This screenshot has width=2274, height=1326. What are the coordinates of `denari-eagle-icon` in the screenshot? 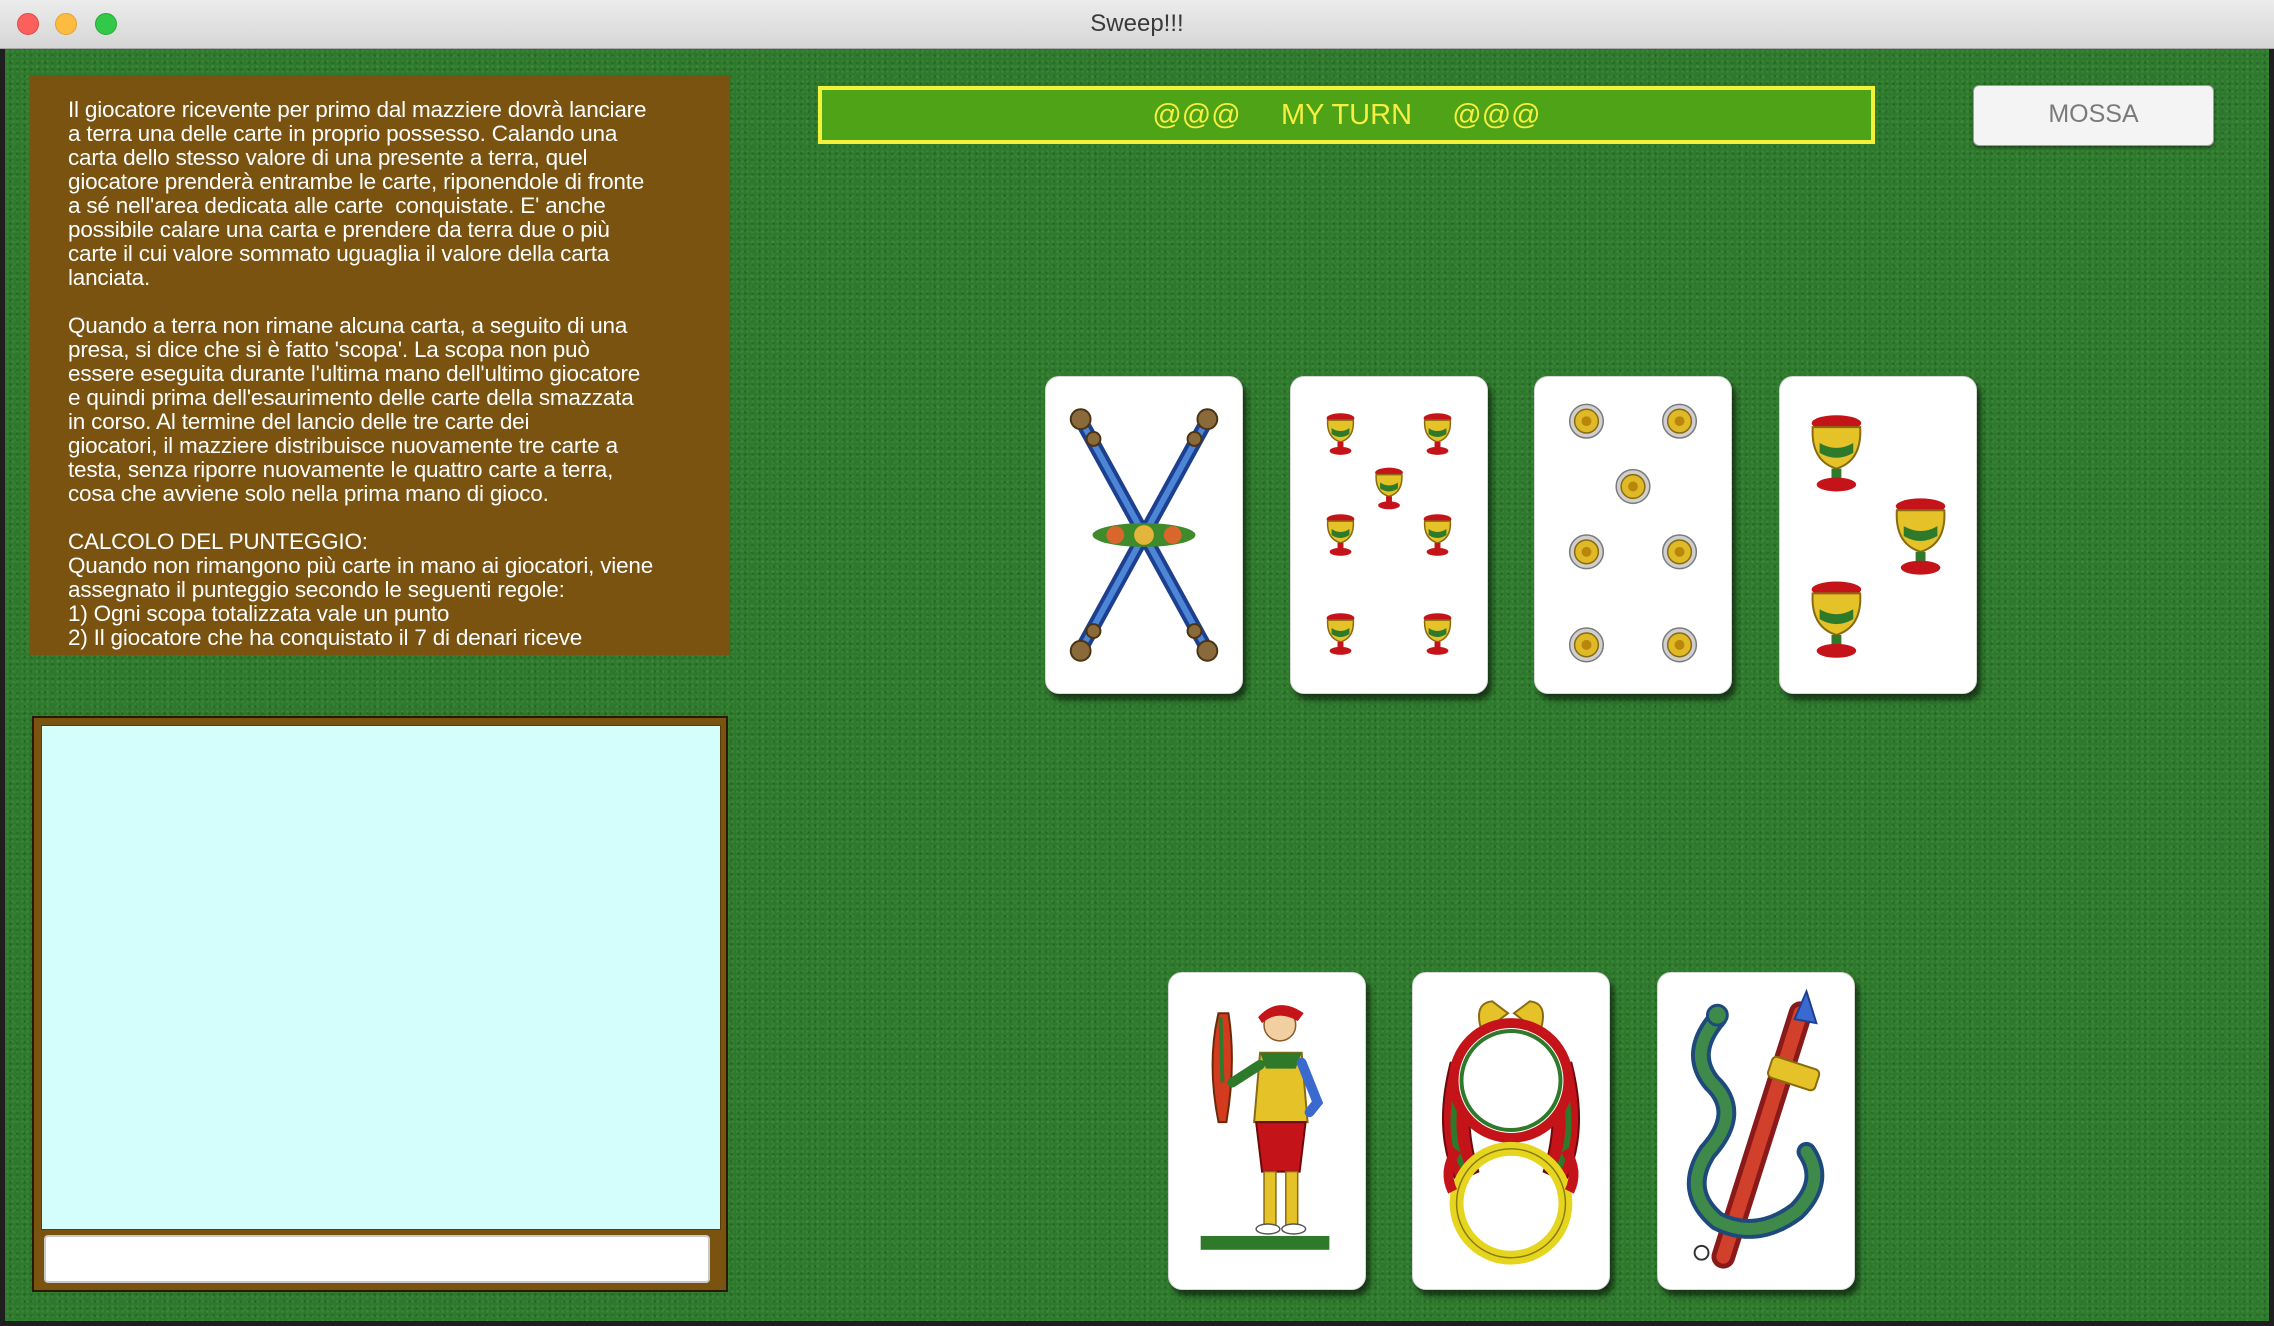 It's located at (1511, 1132).